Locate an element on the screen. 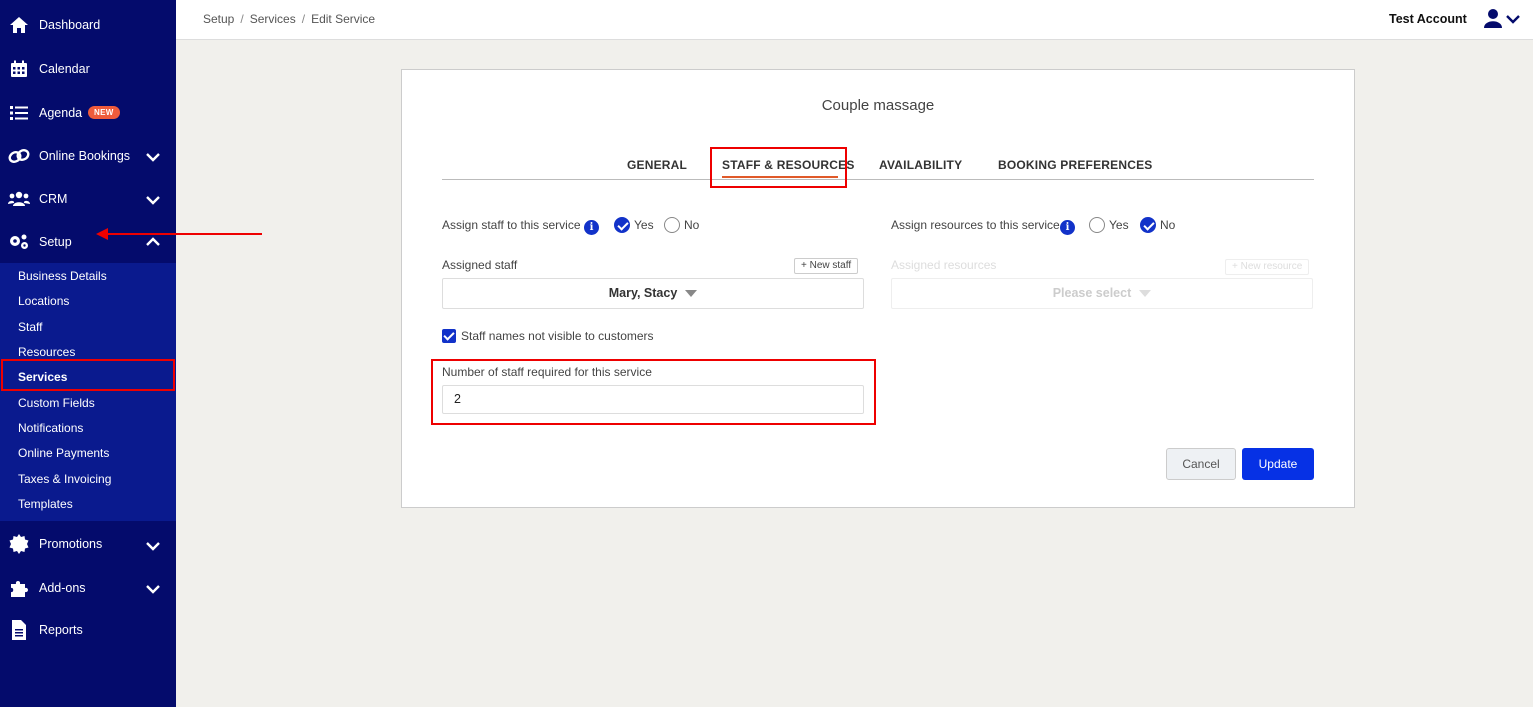 This screenshot has height=707, width=1533. tab-highlight-box is located at coordinates (778, 167).